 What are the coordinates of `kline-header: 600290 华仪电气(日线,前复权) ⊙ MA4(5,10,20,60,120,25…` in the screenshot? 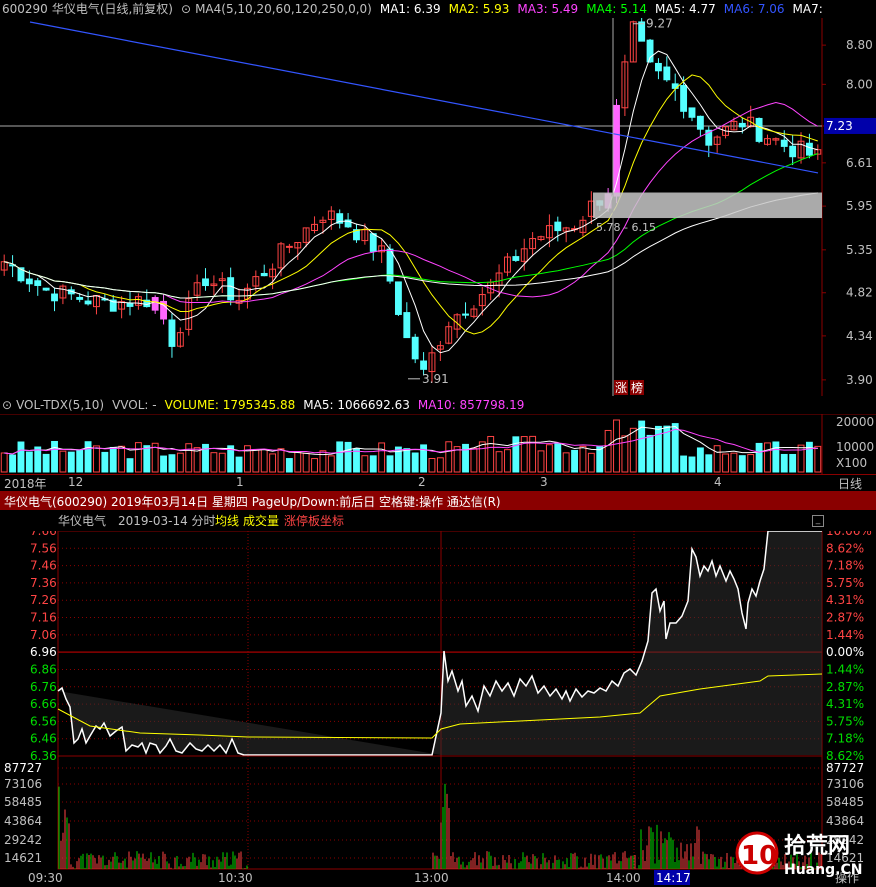 It's located at (416, 9).